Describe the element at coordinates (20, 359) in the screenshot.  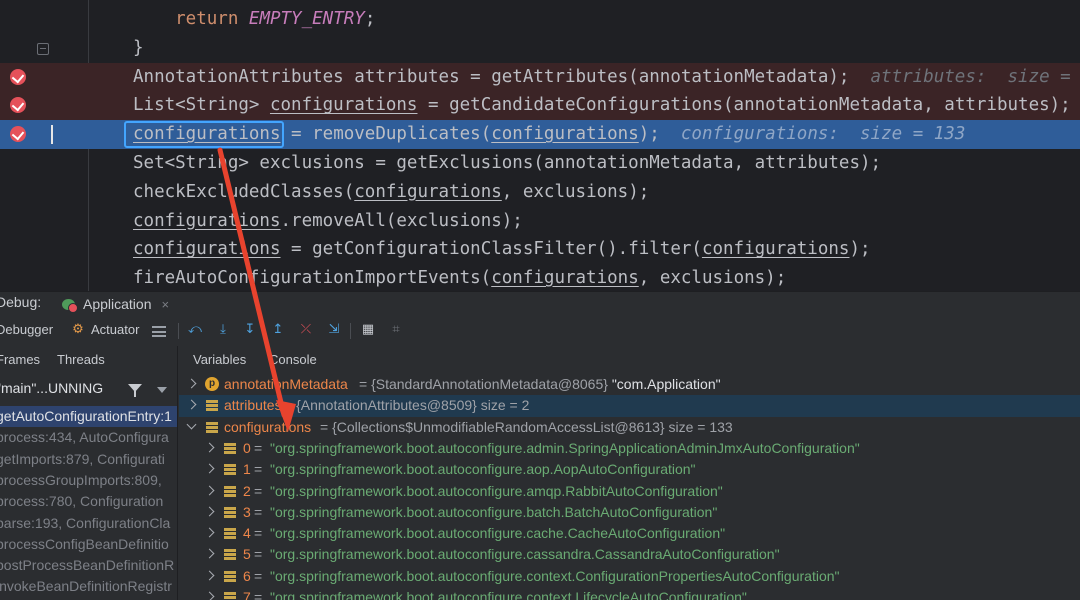
I see `tab-frames: Frames` at that location.